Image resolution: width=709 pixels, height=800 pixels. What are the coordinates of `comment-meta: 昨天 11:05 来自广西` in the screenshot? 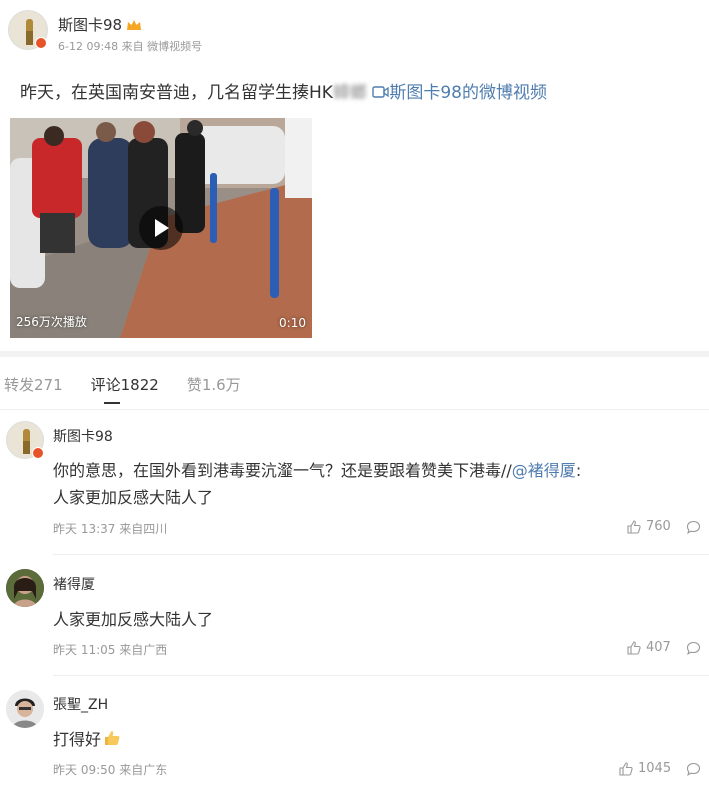 It's located at (110, 650).